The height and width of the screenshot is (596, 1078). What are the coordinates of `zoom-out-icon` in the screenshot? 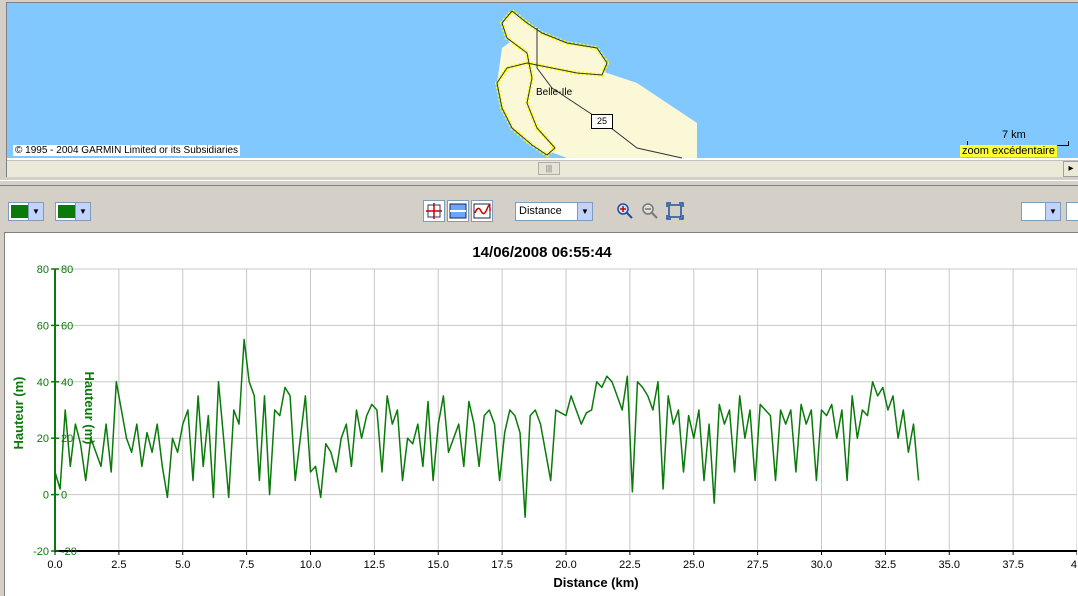 It's located at (650, 211).